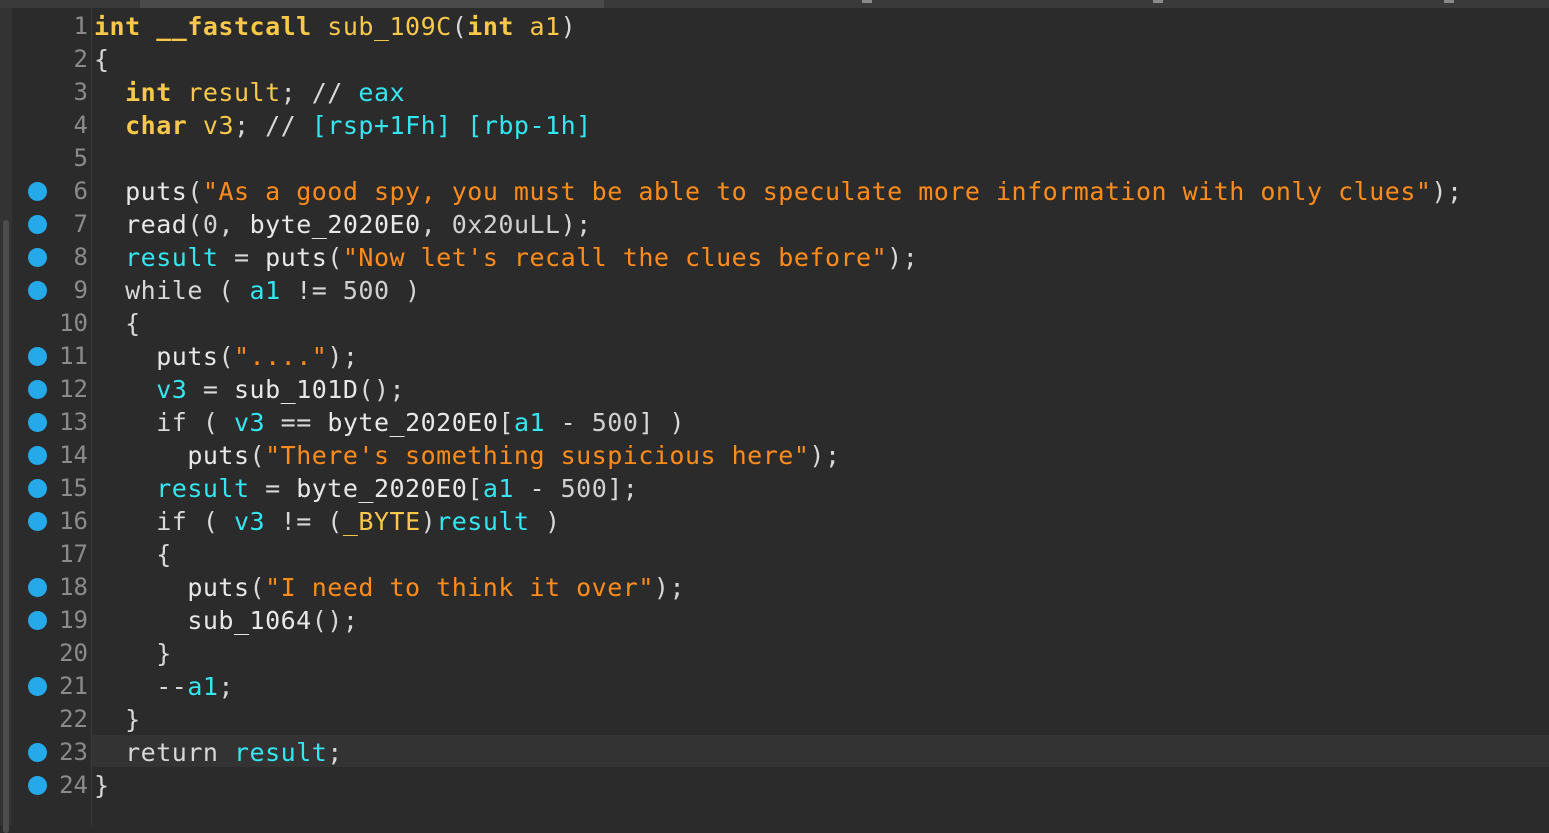  What do you see at coordinates (148, 92) in the screenshot?
I see `code-token: int` at bounding box center [148, 92].